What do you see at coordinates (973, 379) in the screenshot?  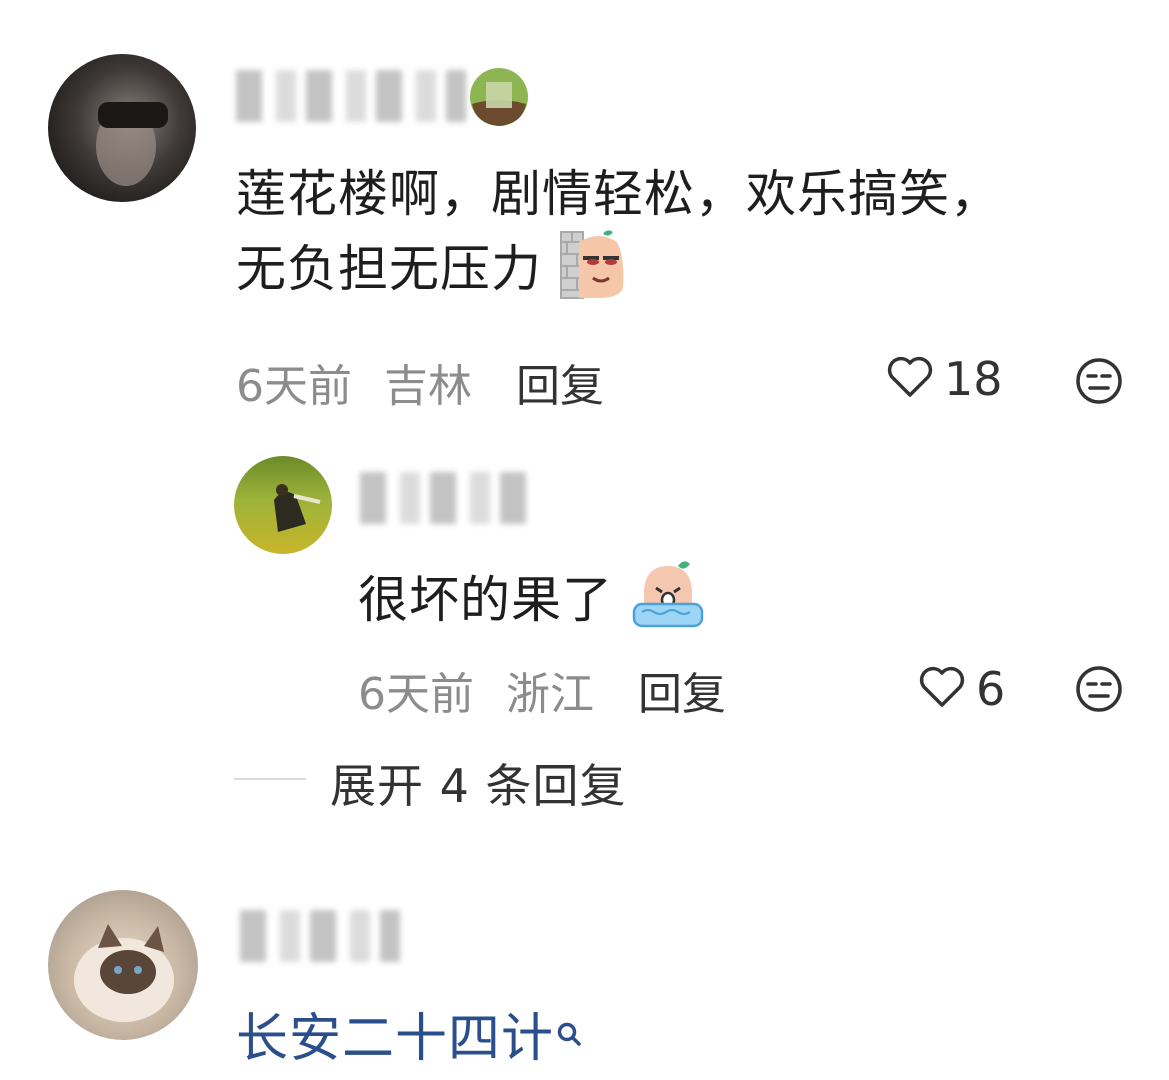 I see `like-count: 18` at bounding box center [973, 379].